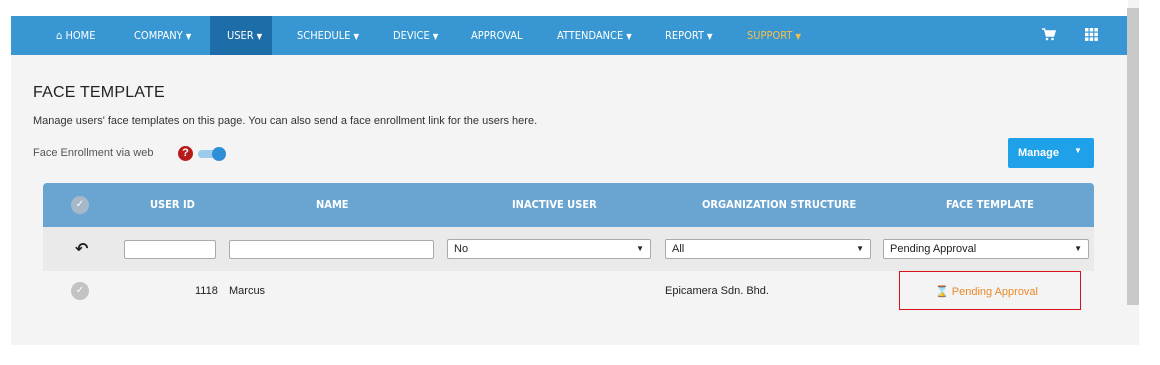  Describe the element at coordinates (411, 35) in the screenshot. I see `nav-device-label: DEVICE` at that location.